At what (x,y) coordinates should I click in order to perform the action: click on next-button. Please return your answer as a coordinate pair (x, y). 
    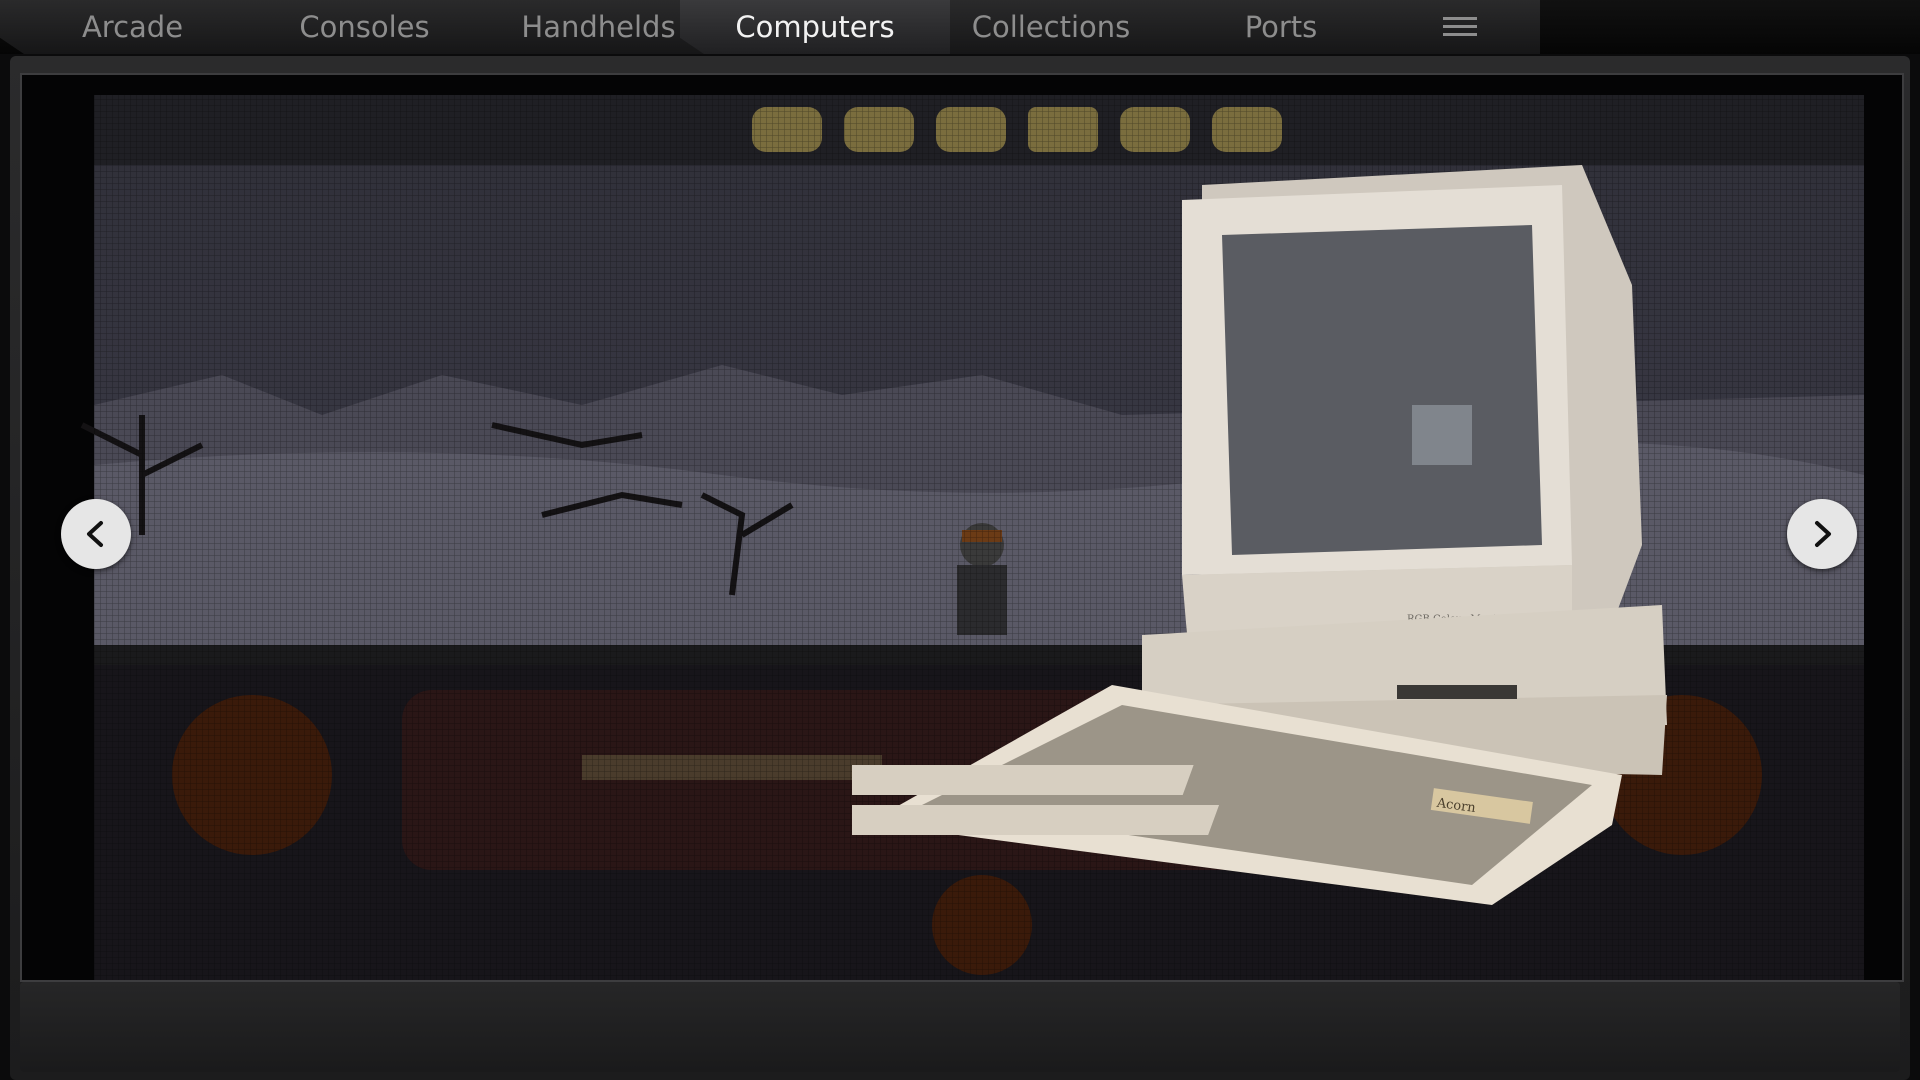
    Looking at the image, I should click on (1822, 534).